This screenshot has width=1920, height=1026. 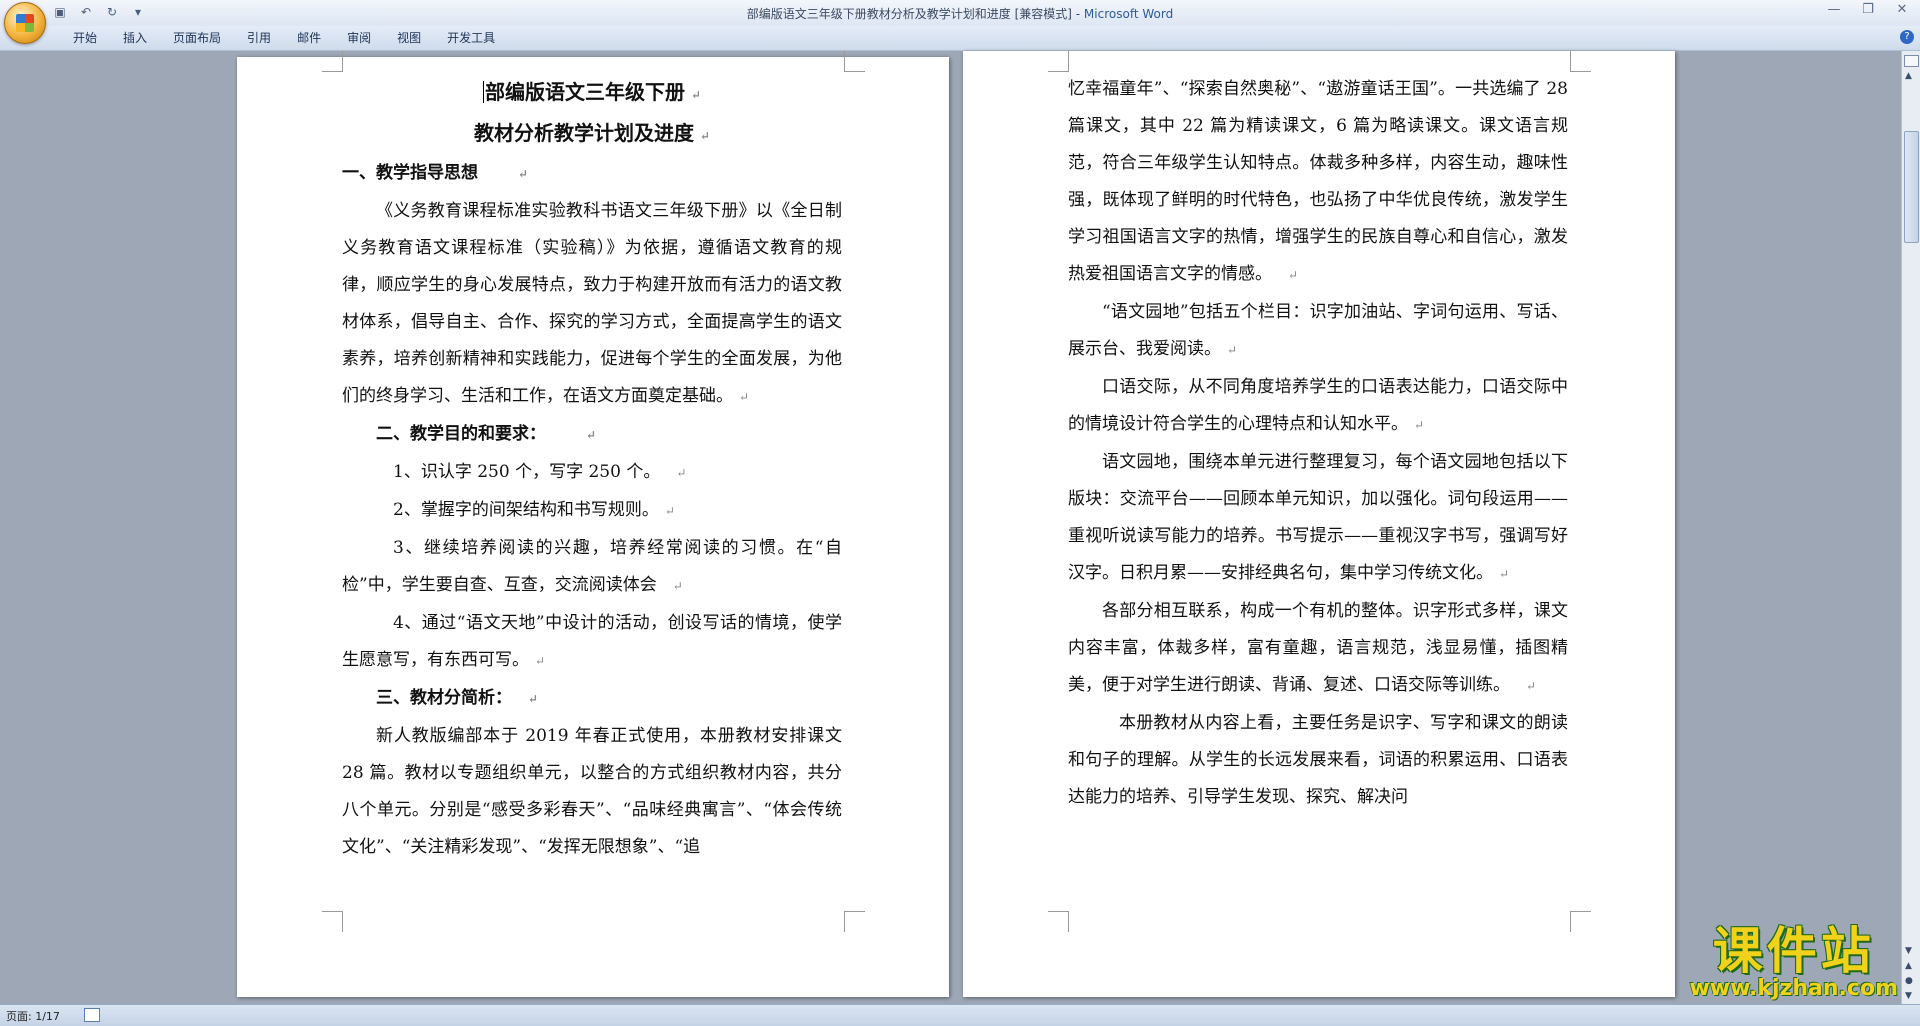 I want to click on section-heading: 三、教材分简析： ↵, so click(x=457, y=698).